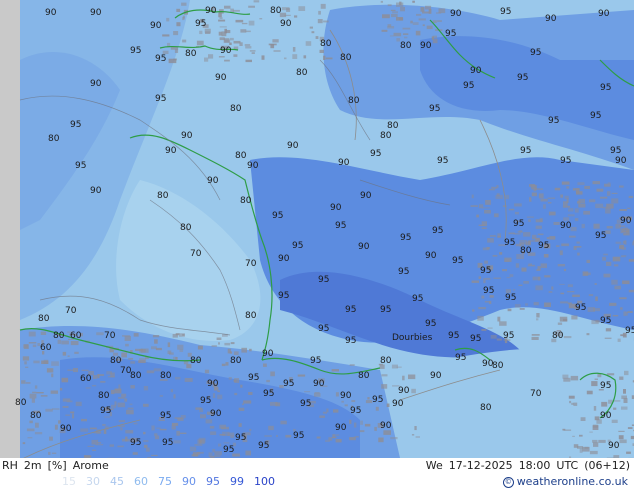  I want to click on legend-item: 99, so click(237, 481).